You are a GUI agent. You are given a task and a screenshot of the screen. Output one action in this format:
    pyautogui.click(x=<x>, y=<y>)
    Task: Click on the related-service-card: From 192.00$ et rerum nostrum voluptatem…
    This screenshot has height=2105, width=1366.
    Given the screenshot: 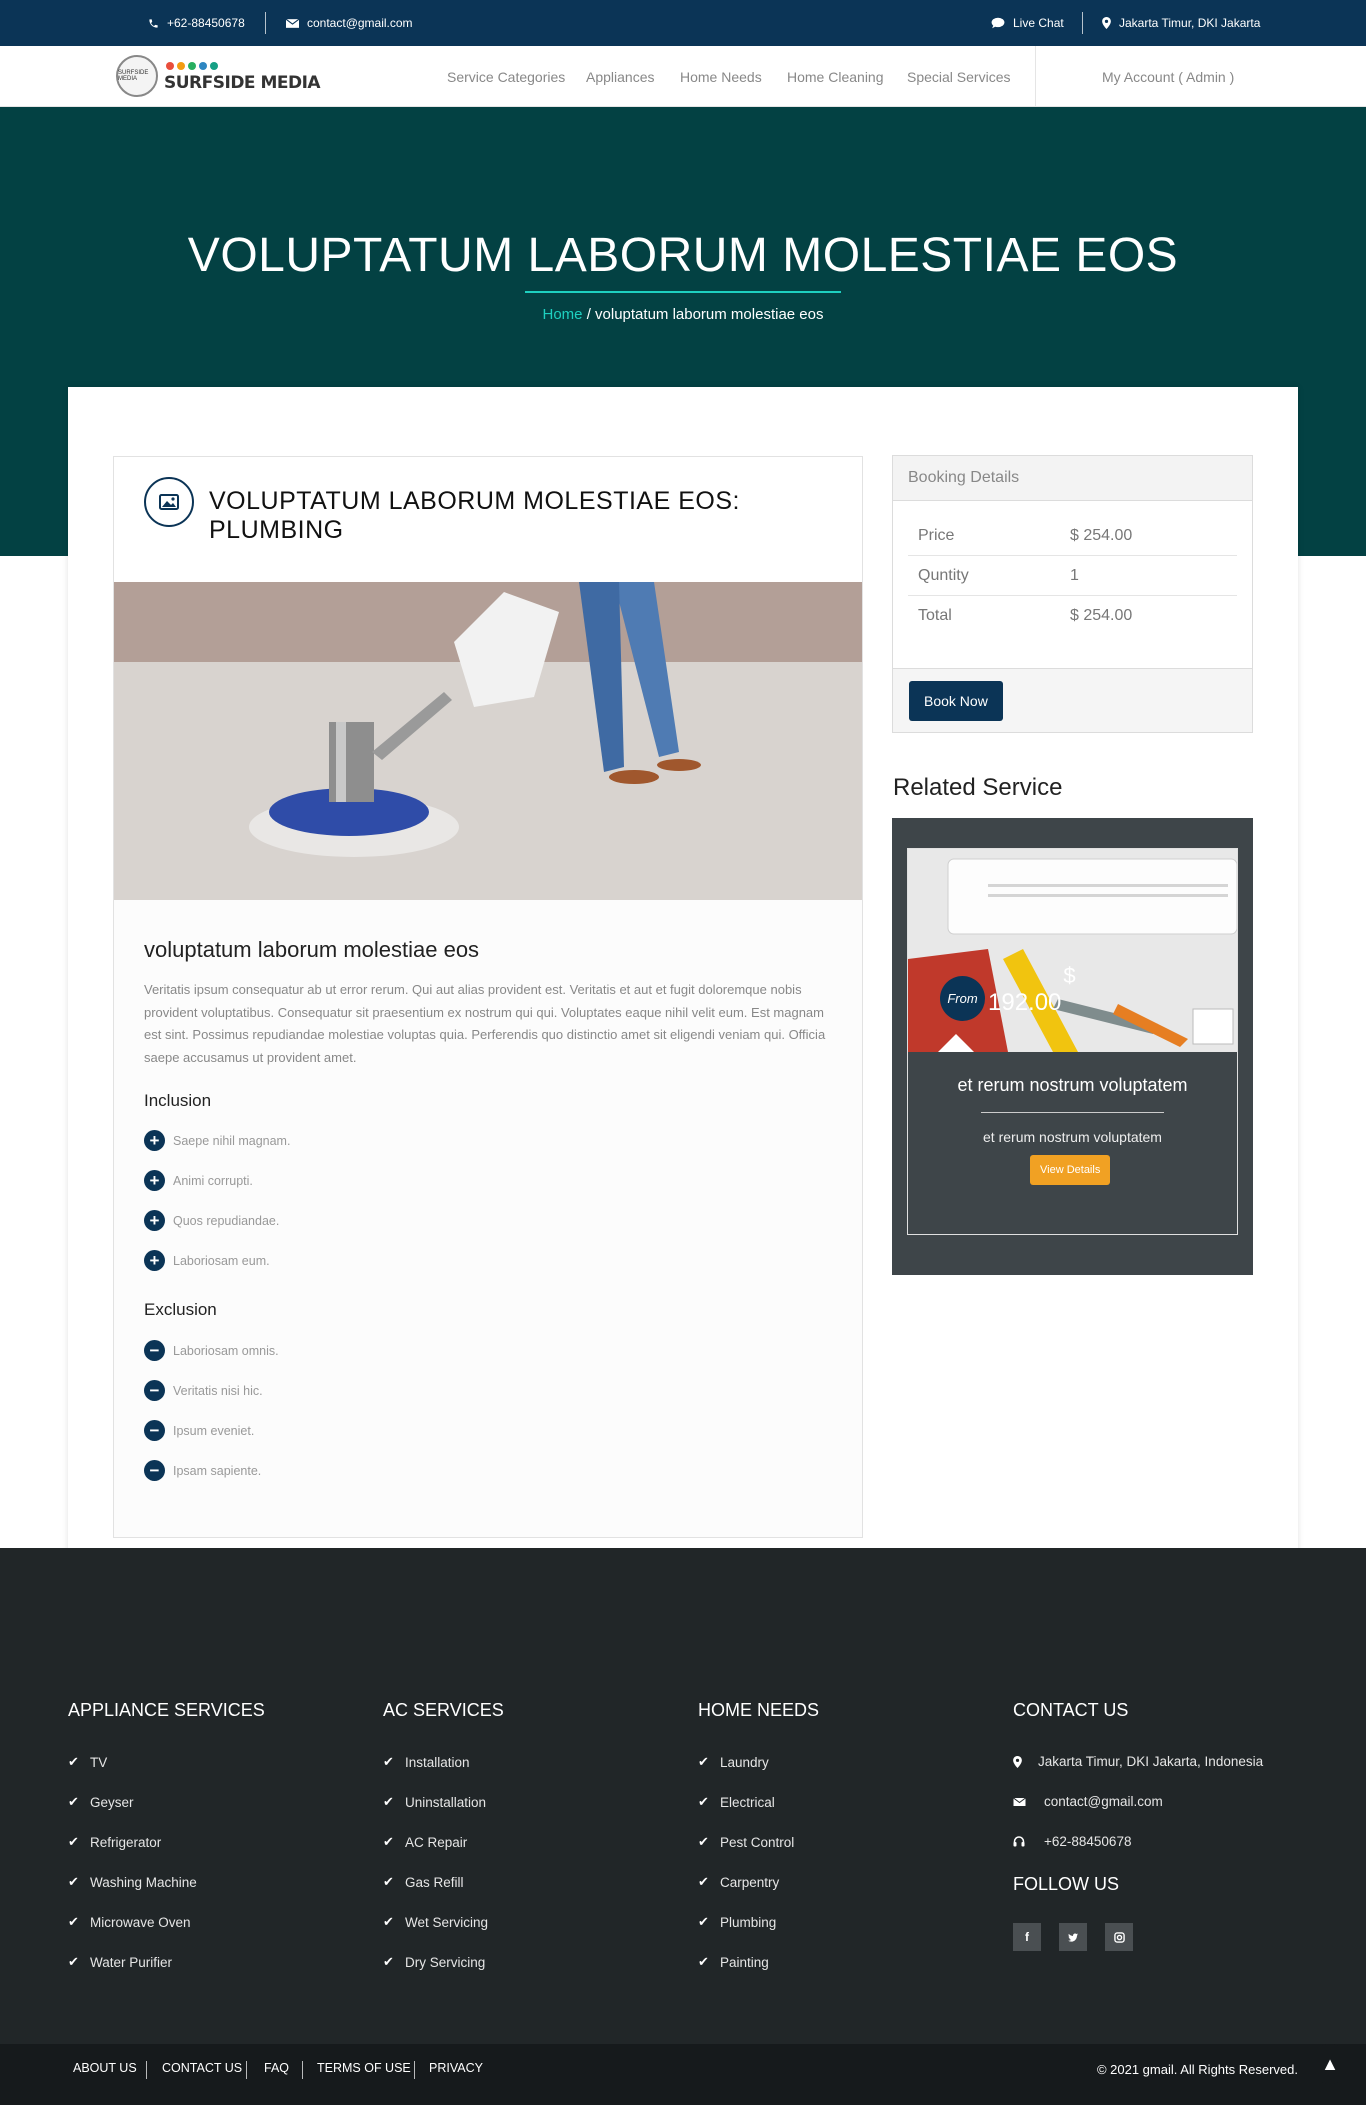 What is the action you would take?
    pyautogui.click(x=1072, y=1041)
    